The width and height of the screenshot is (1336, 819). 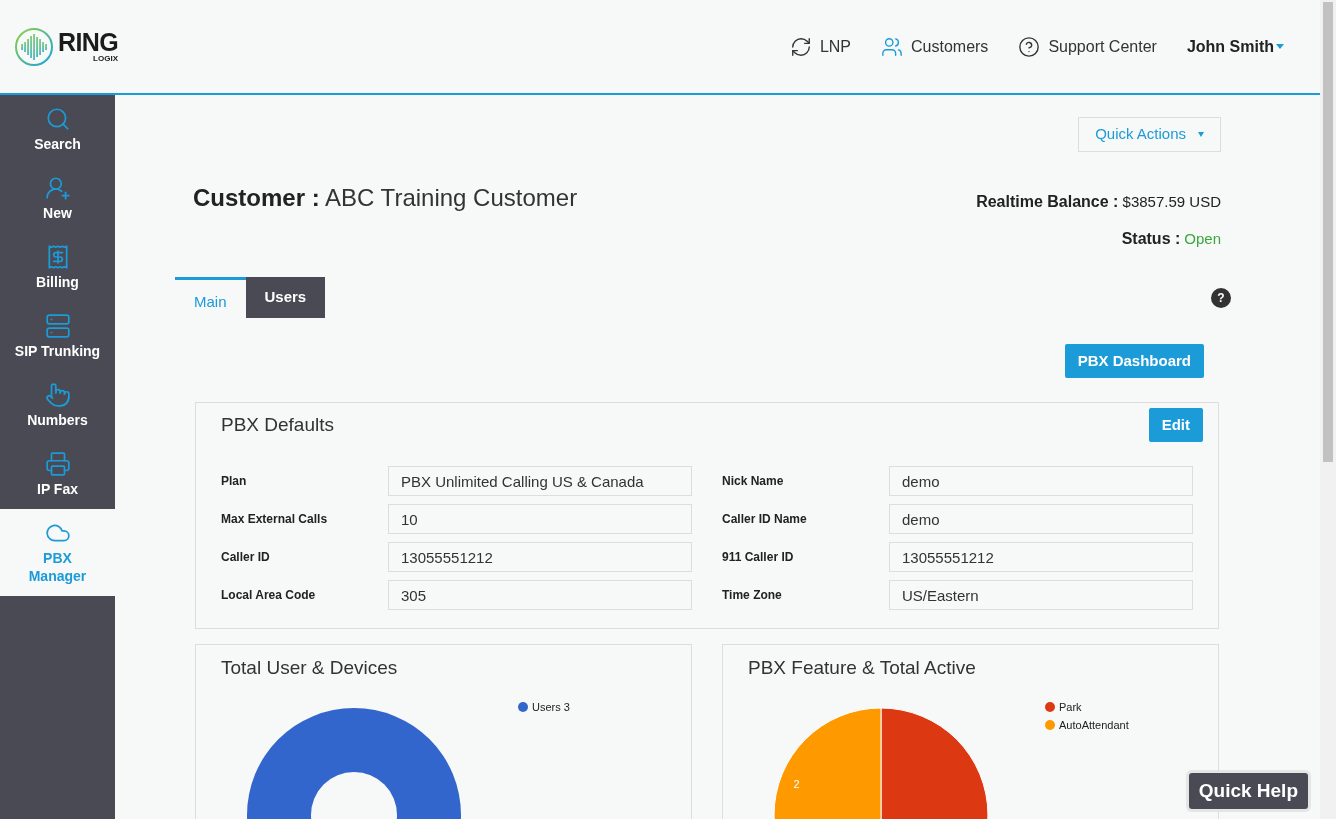 What do you see at coordinates (1098, 202) in the screenshot?
I see `balance-text: Realtime Balance : $3857.59 USD` at bounding box center [1098, 202].